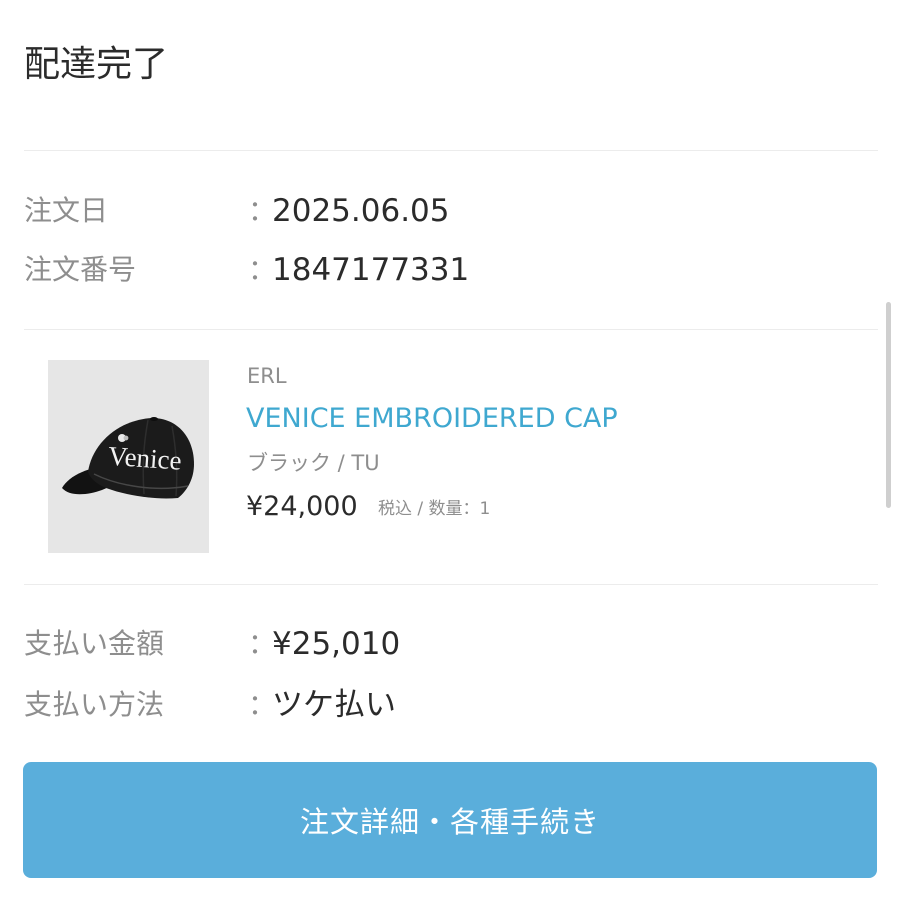 Image resolution: width=900 pixels, height=900 pixels. I want to click on order-date-value: 2025.06.05, so click(361, 211).